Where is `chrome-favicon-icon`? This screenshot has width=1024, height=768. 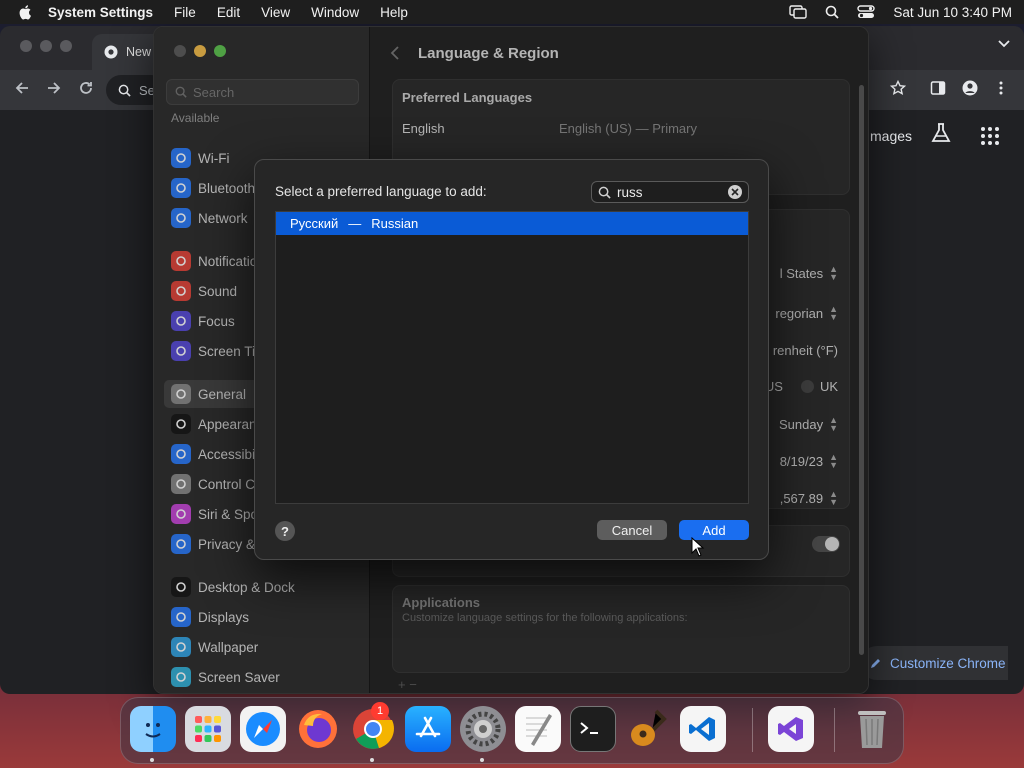
chrome-favicon-icon is located at coordinates (111, 52).